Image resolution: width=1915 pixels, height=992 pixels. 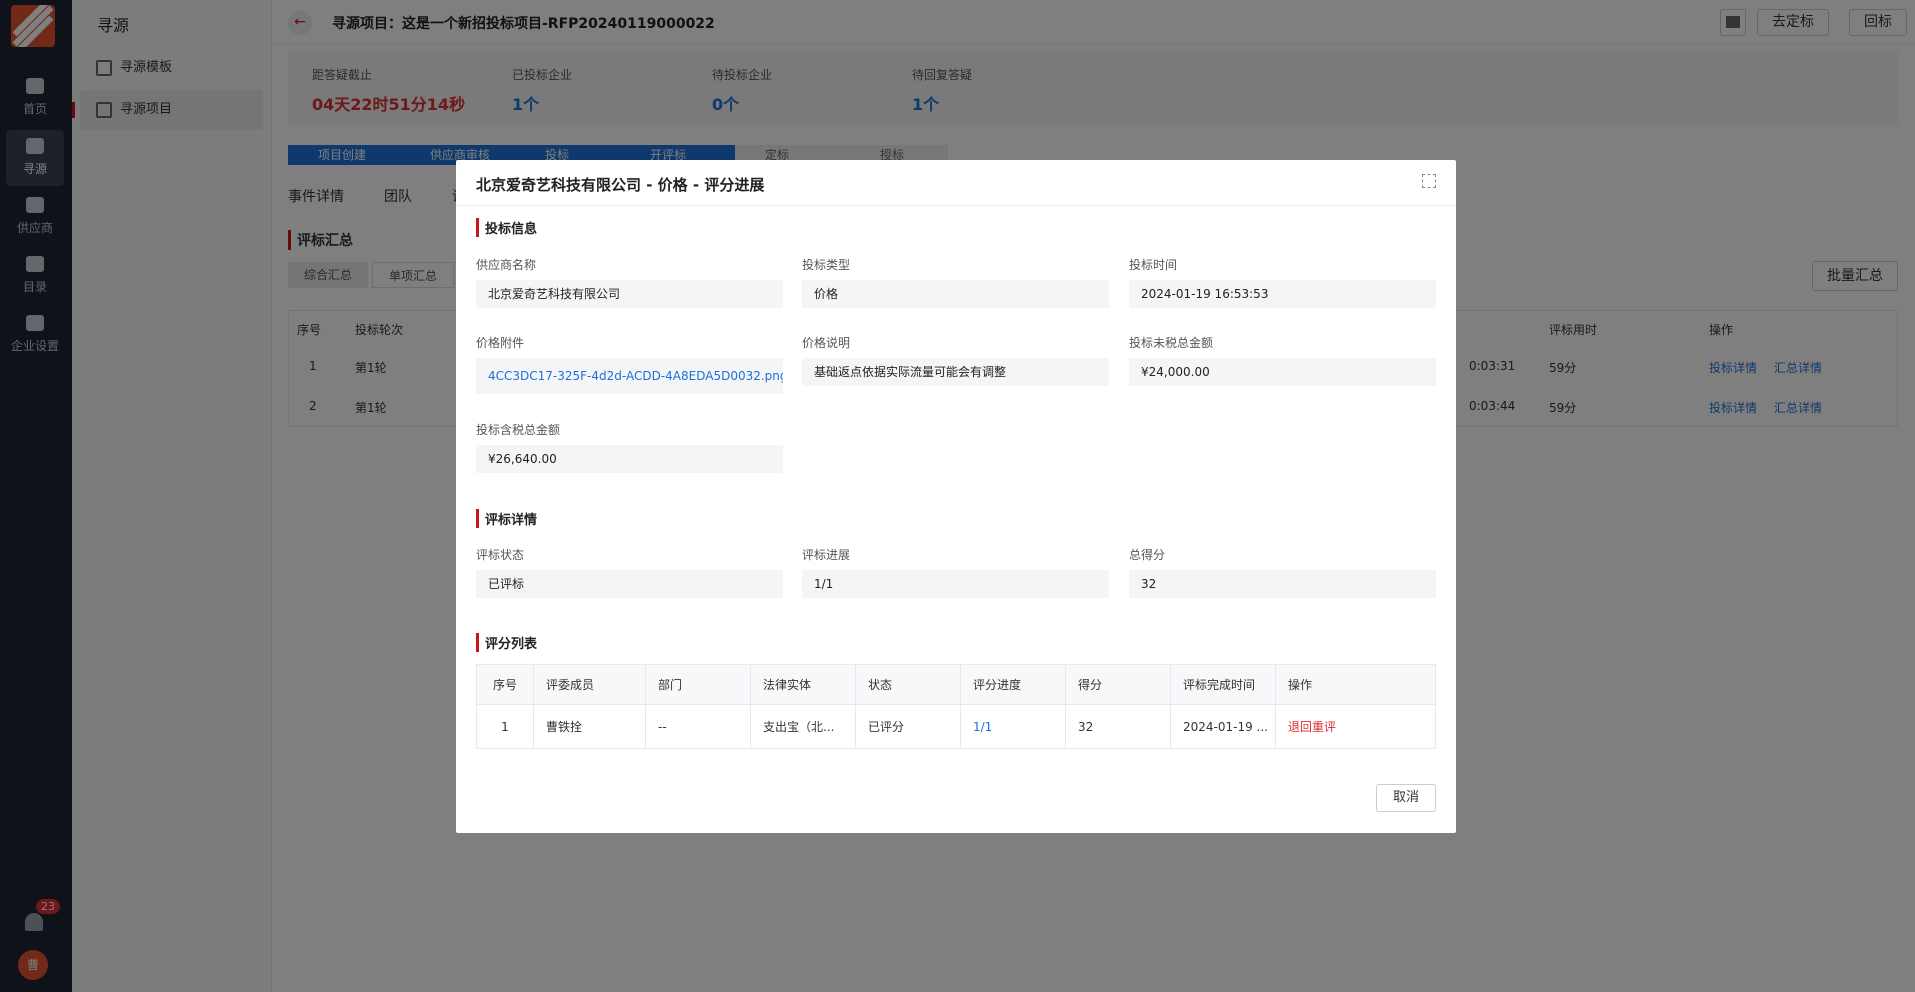 What do you see at coordinates (505, 726) in the screenshot?
I see `table-cell: 1` at bounding box center [505, 726].